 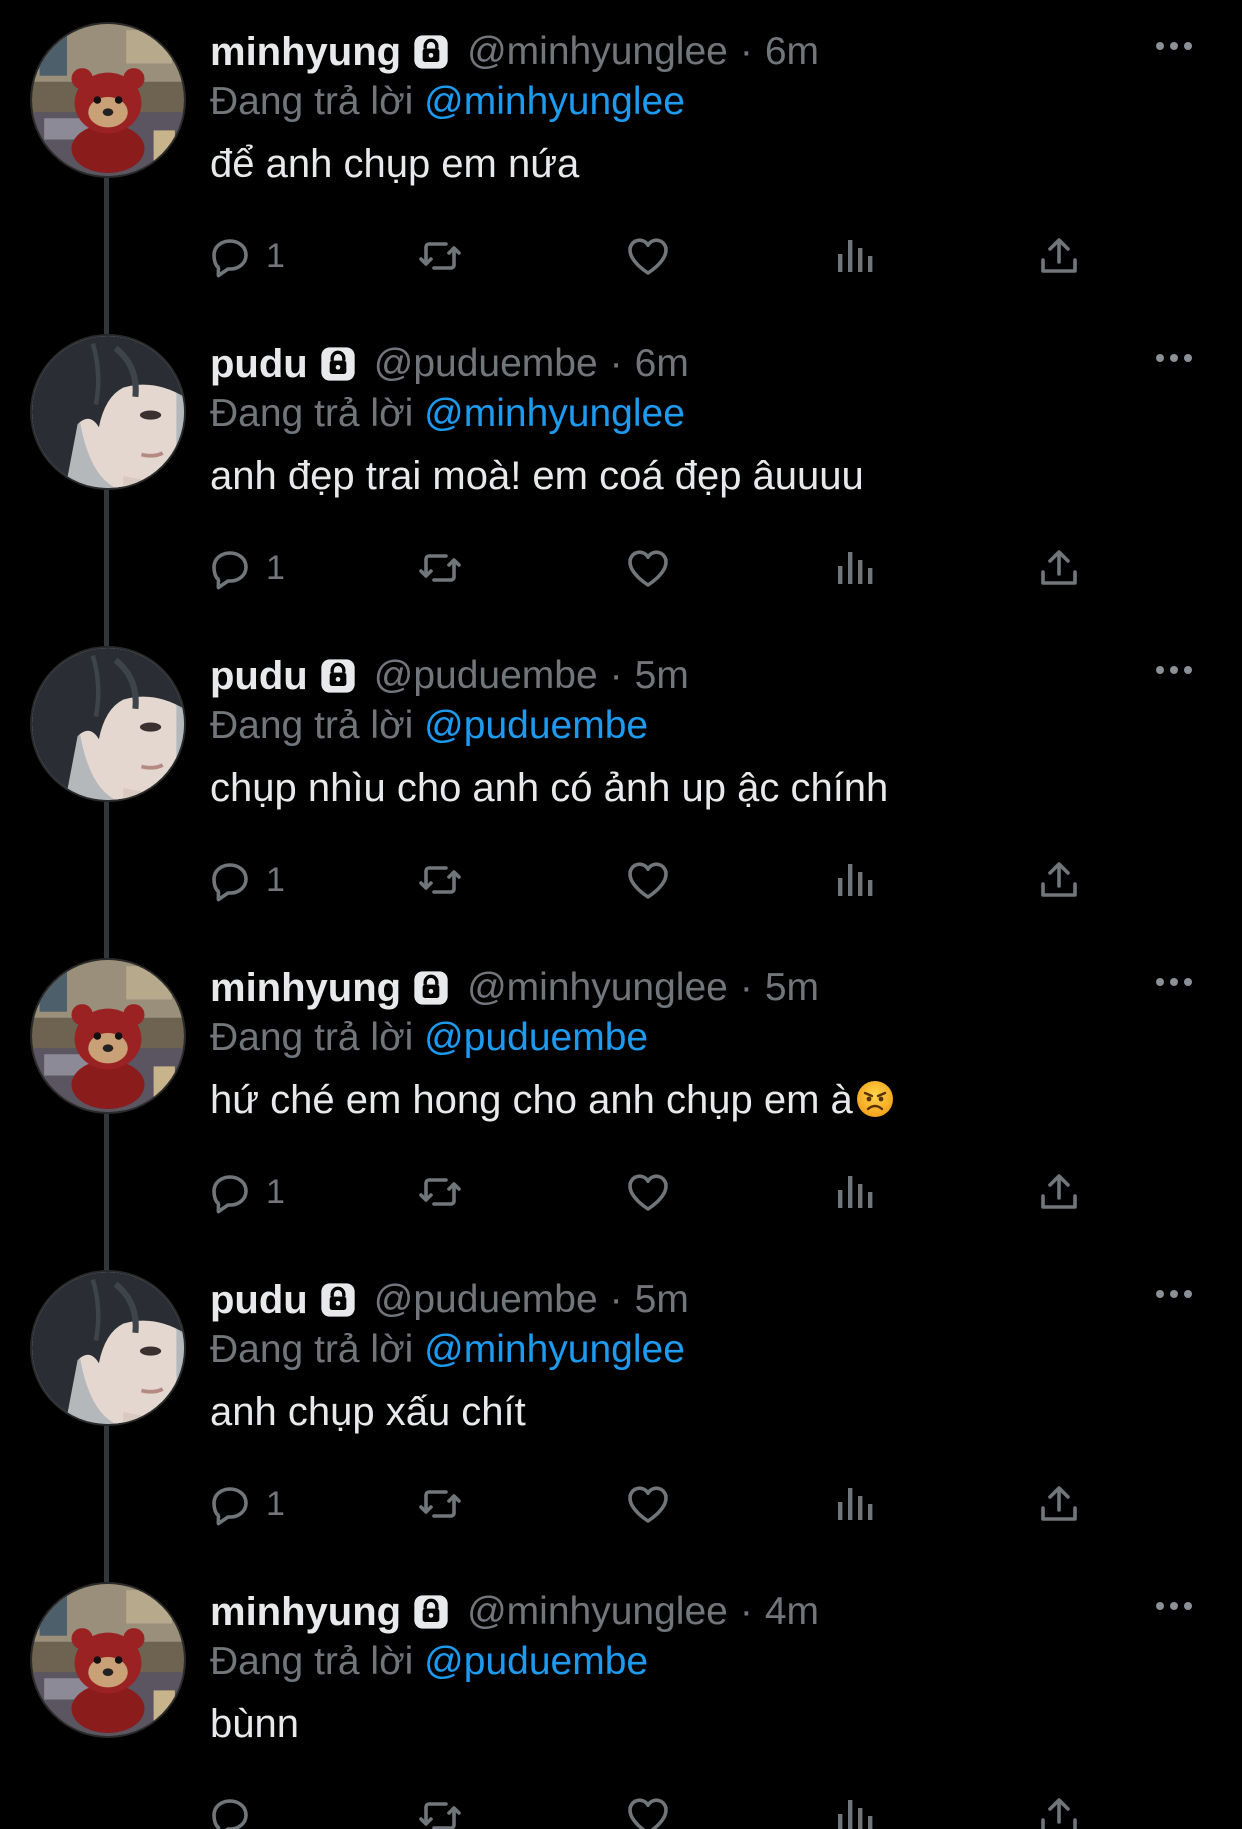 What do you see at coordinates (792, 1612) in the screenshot?
I see `timestamp: 4m` at bounding box center [792, 1612].